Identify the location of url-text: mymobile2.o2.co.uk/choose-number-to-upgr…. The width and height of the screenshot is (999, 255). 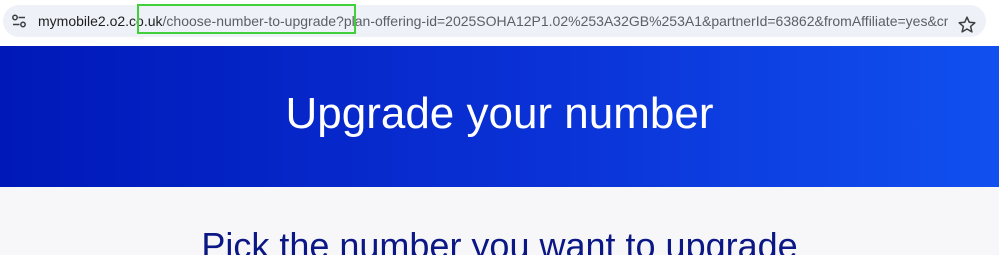
(493, 21).